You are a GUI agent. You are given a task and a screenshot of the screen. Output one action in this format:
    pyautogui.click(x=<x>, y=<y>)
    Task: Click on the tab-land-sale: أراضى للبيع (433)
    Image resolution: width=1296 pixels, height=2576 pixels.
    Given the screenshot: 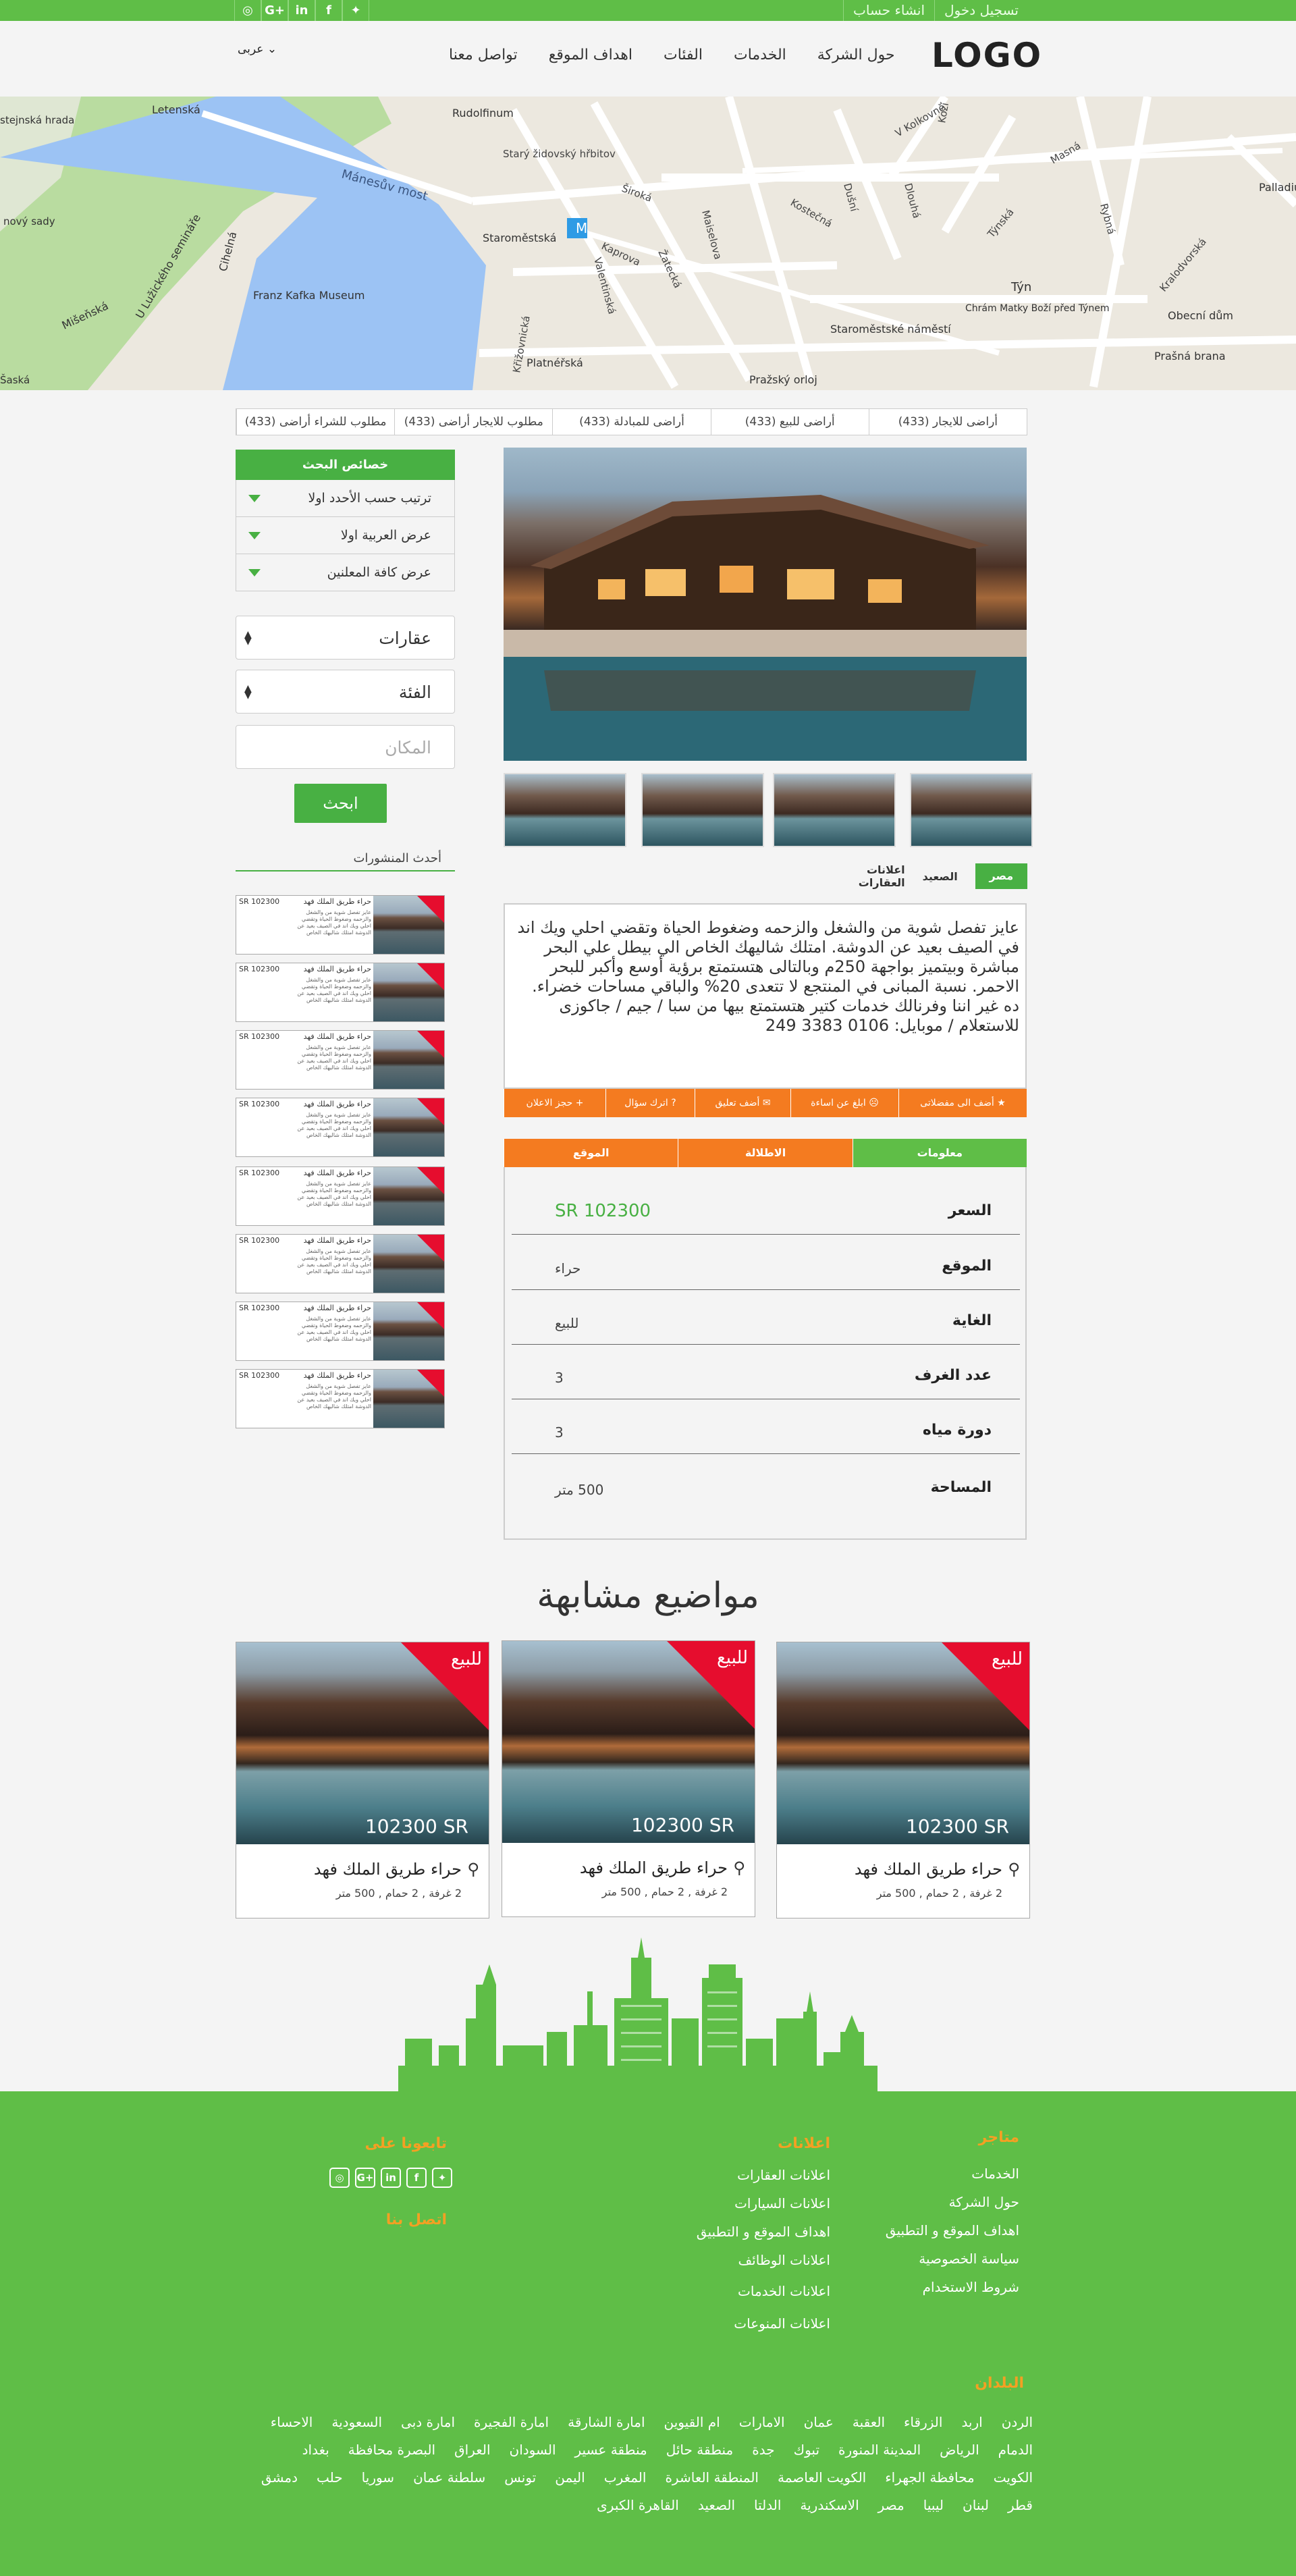 What is the action you would take?
    pyautogui.click(x=789, y=422)
    